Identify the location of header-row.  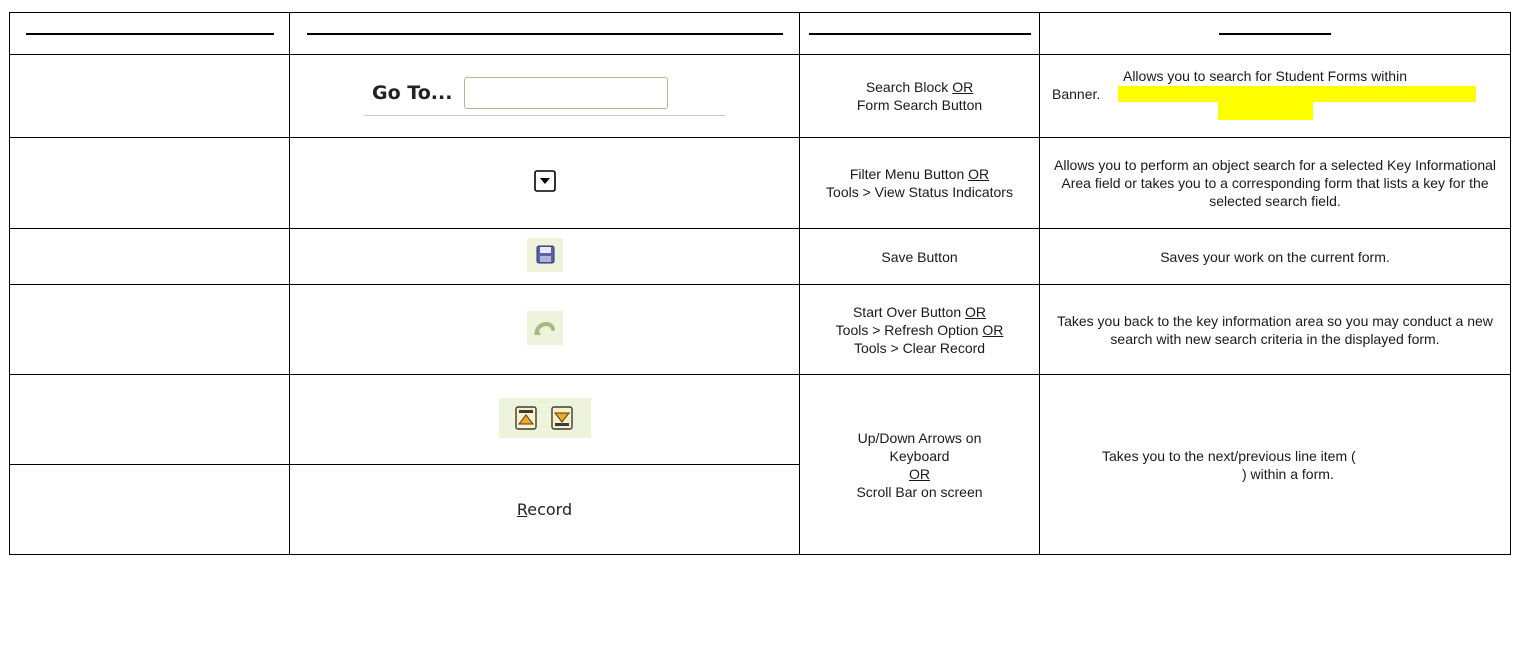
(760, 33).